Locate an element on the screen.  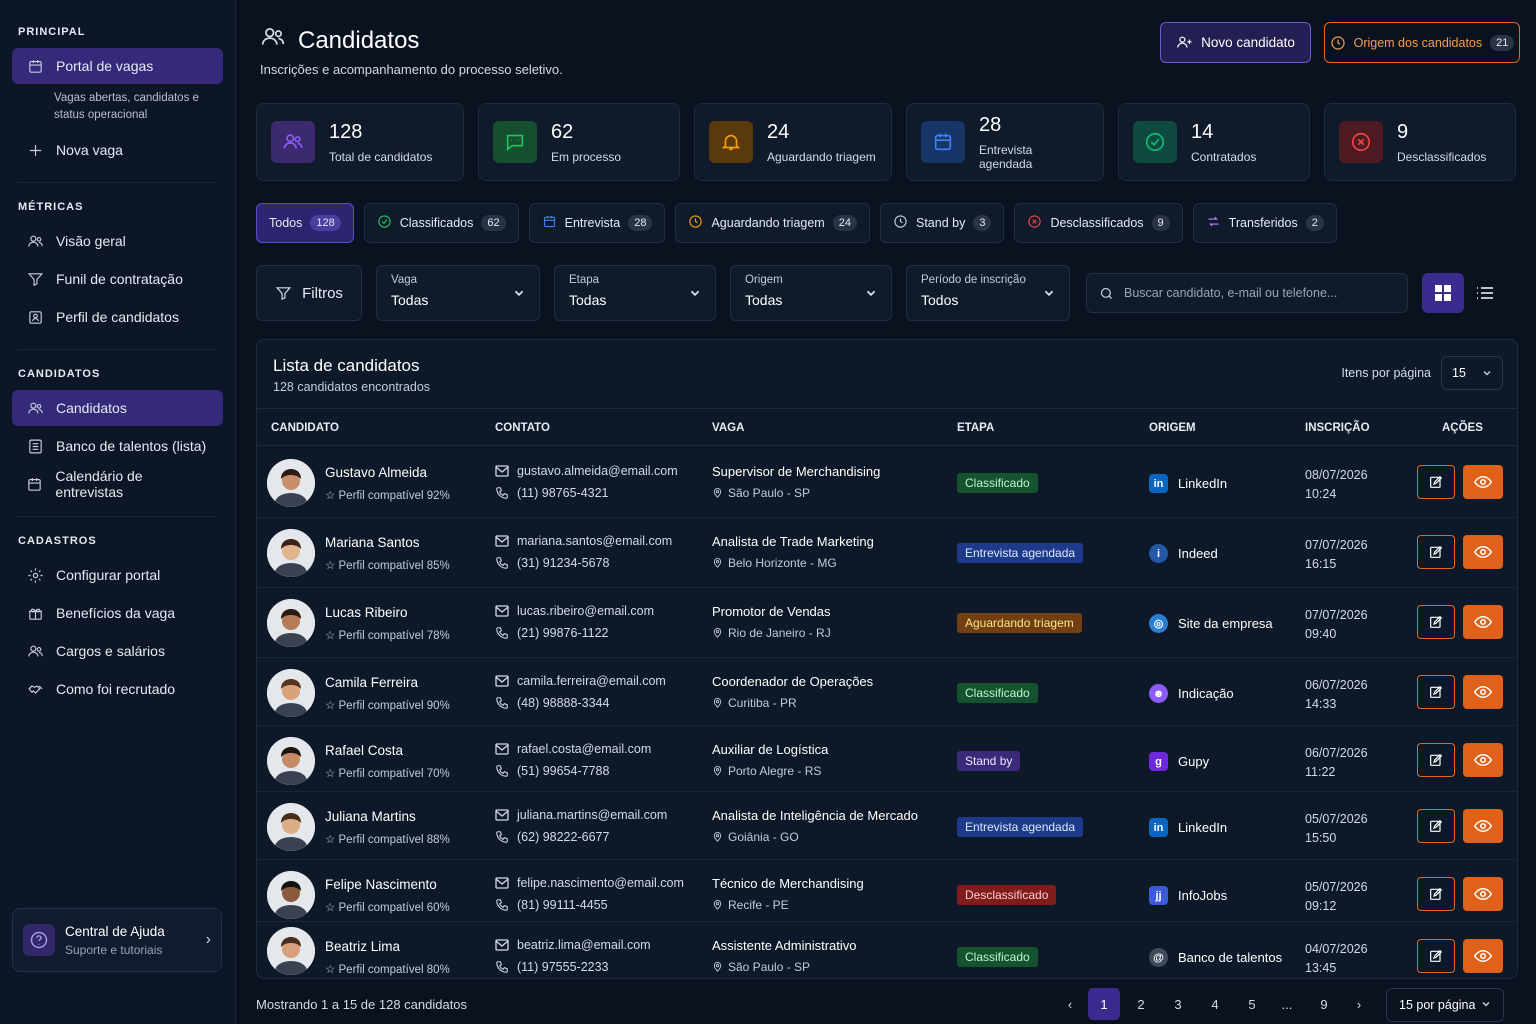
stat-card-in-process: 62 Em processo is located at coordinates (579, 142).